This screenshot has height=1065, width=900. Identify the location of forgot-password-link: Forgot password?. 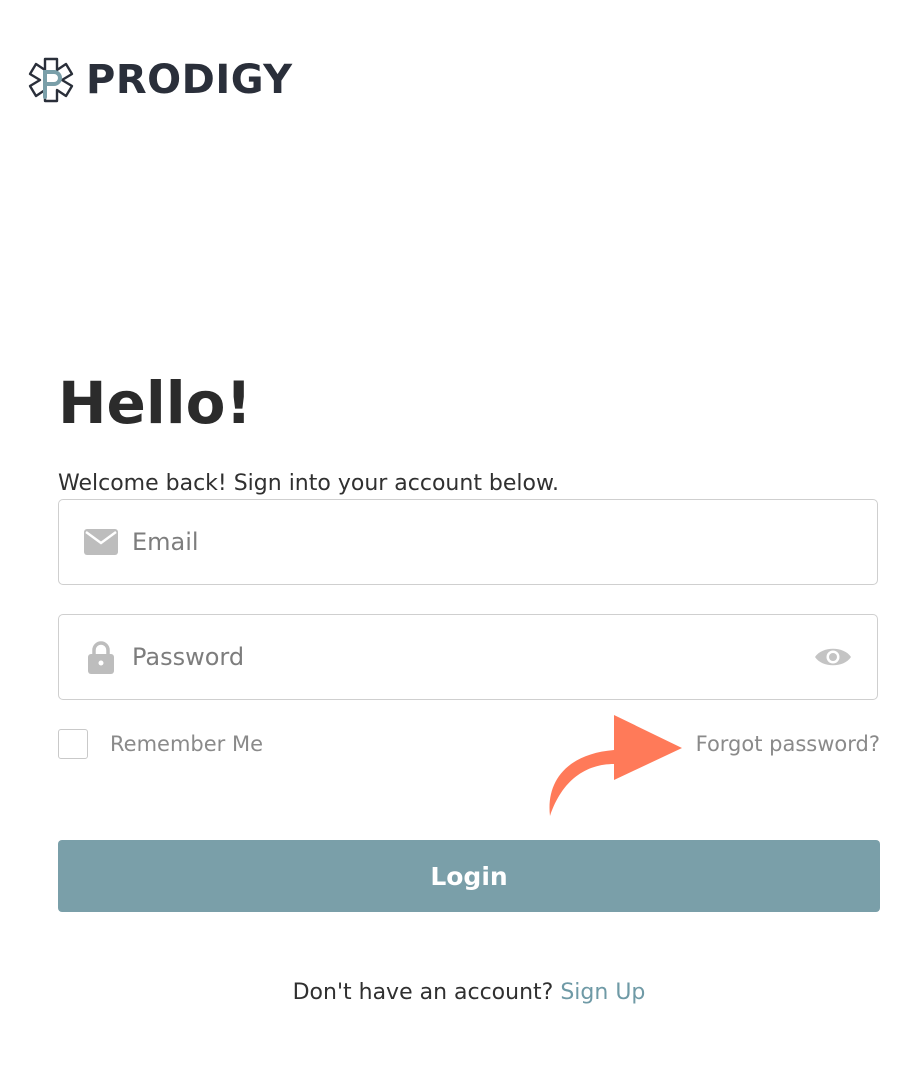
(788, 744).